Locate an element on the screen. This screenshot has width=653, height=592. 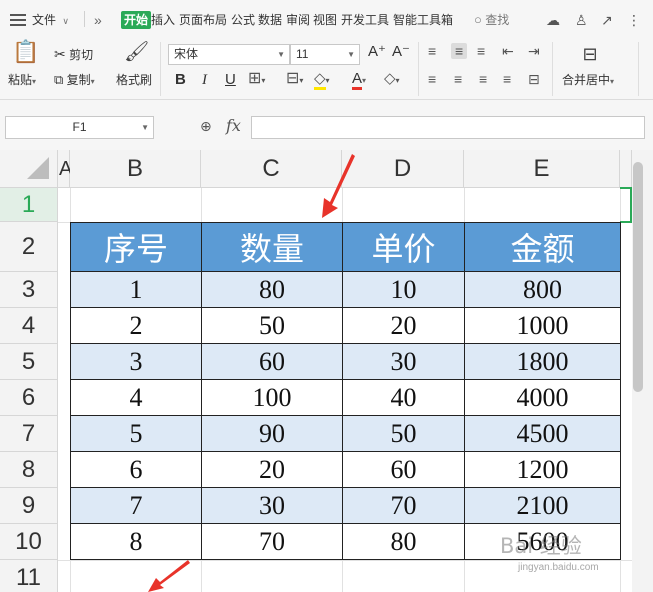
row-header-2: 2 is located at coordinates (29, 247).